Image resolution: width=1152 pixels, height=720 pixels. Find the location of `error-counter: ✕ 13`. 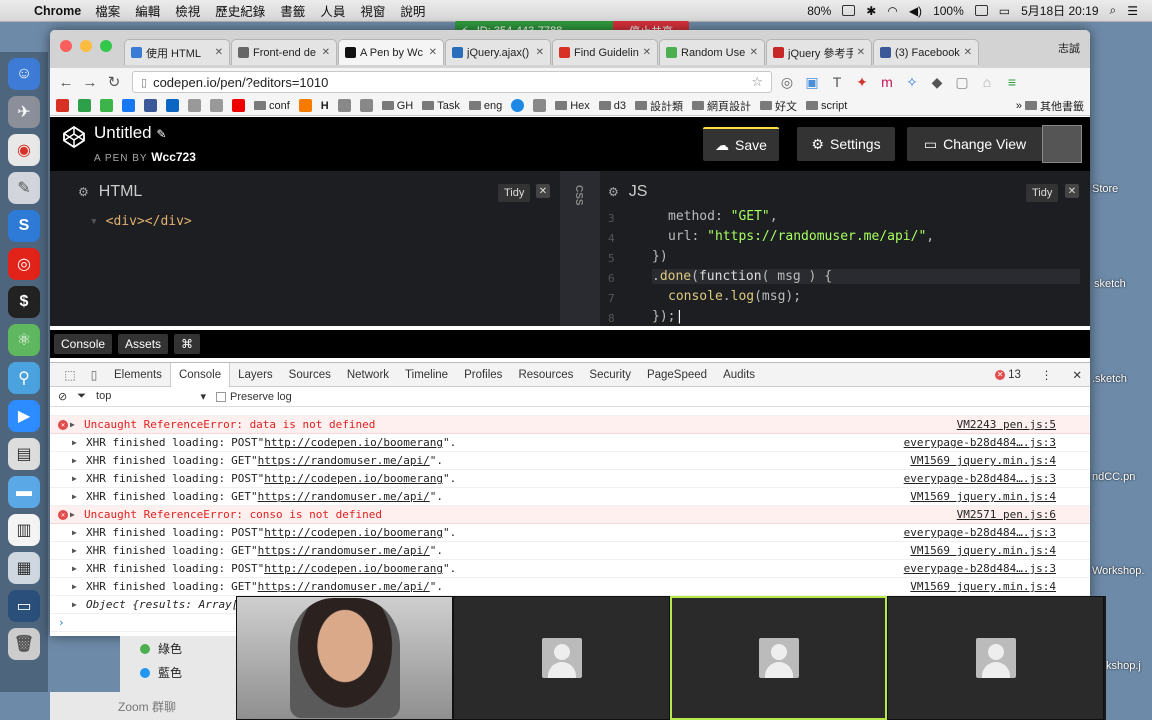

error-counter: ✕ 13 is located at coordinates (1008, 375).